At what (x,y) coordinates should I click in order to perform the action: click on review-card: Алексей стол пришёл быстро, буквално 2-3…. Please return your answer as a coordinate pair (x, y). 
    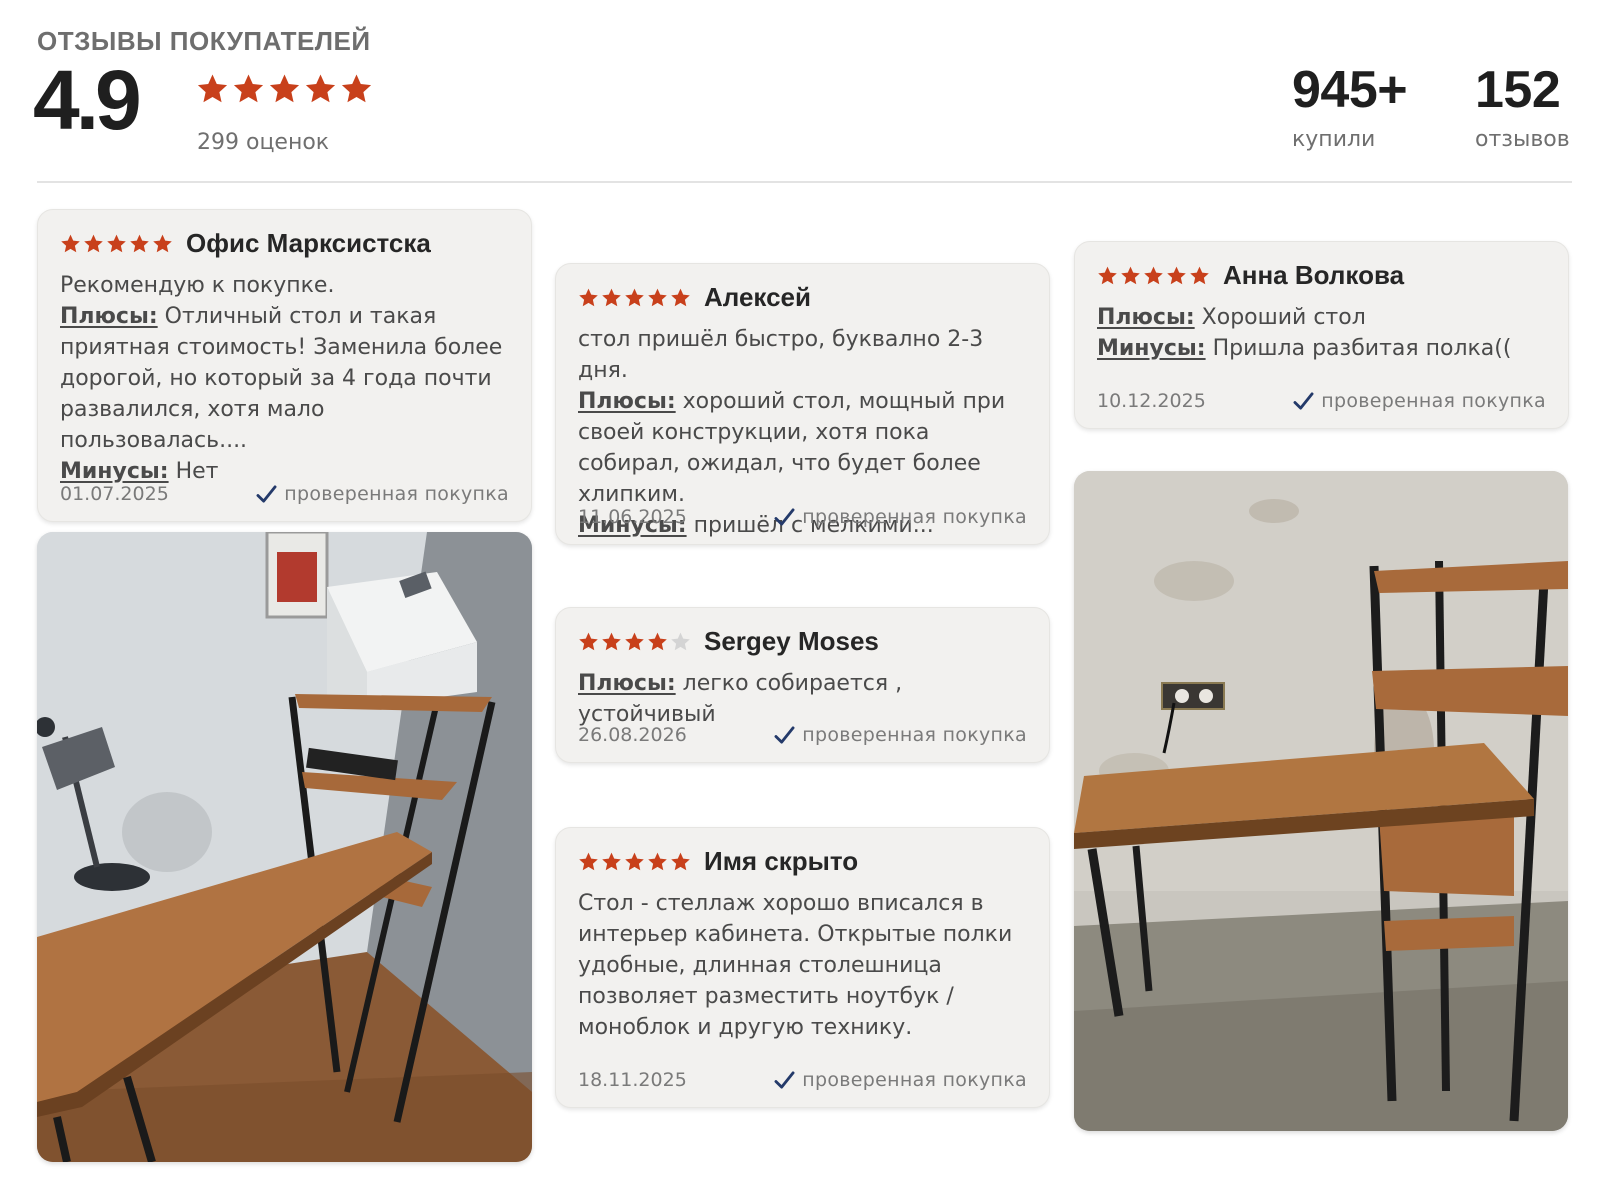
    Looking at the image, I should click on (802, 404).